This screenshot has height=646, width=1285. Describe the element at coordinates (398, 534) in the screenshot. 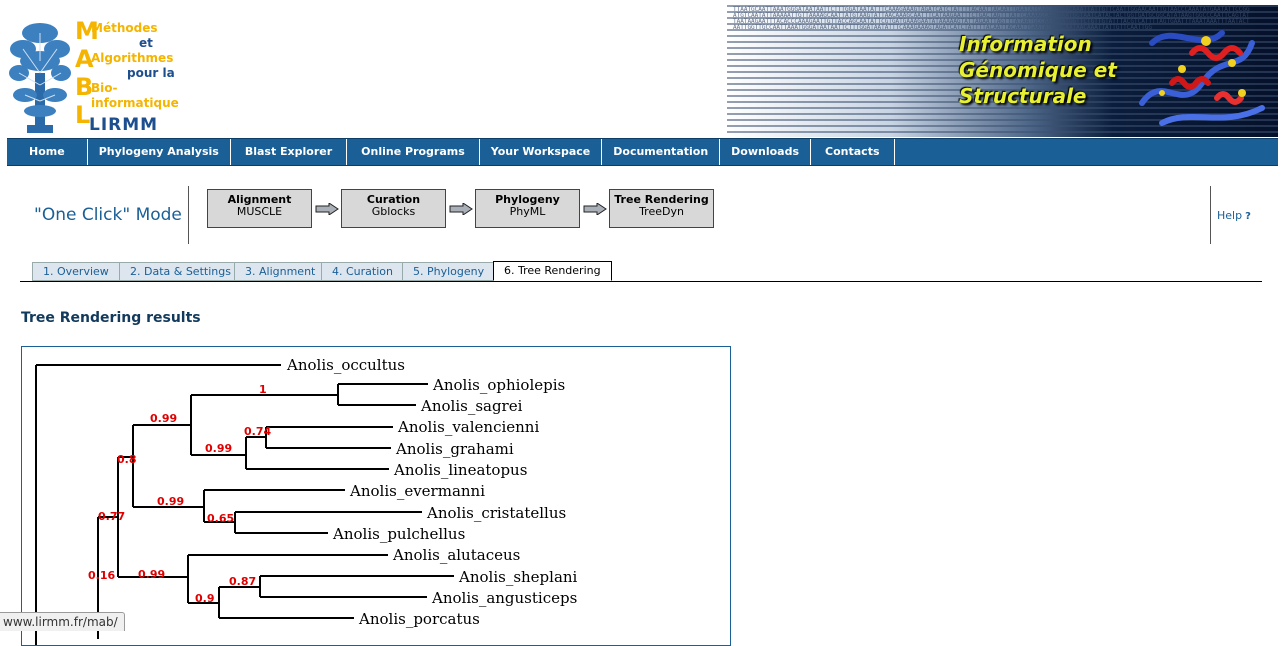

I see `tree-leaf: Anolis_pulchellus` at that location.